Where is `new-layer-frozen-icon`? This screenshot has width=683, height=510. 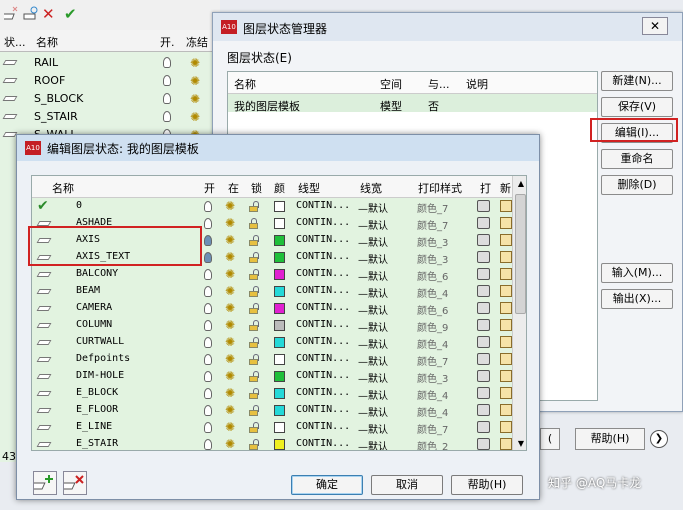 new-layer-frozen-icon is located at coordinates (30, 14).